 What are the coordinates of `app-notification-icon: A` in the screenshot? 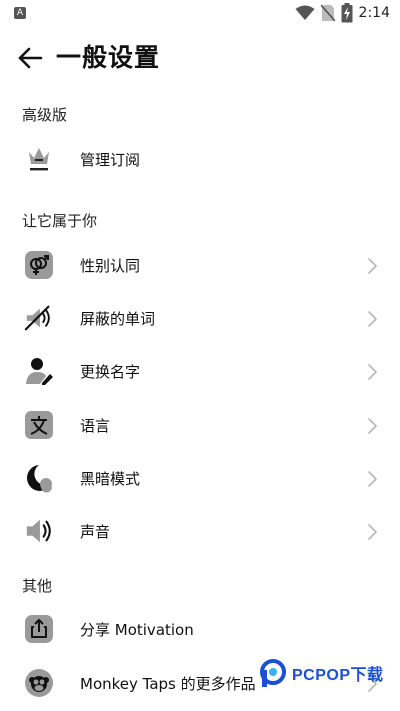 It's located at (20, 13).